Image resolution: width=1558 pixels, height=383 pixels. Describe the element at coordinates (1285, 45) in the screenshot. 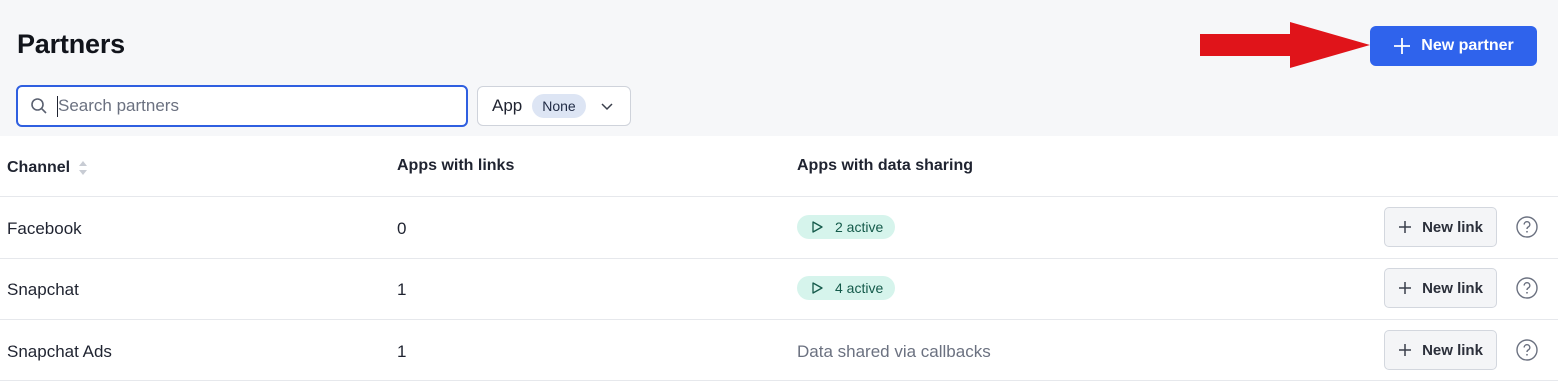

I see `annotation-arrow-icon` at that location.